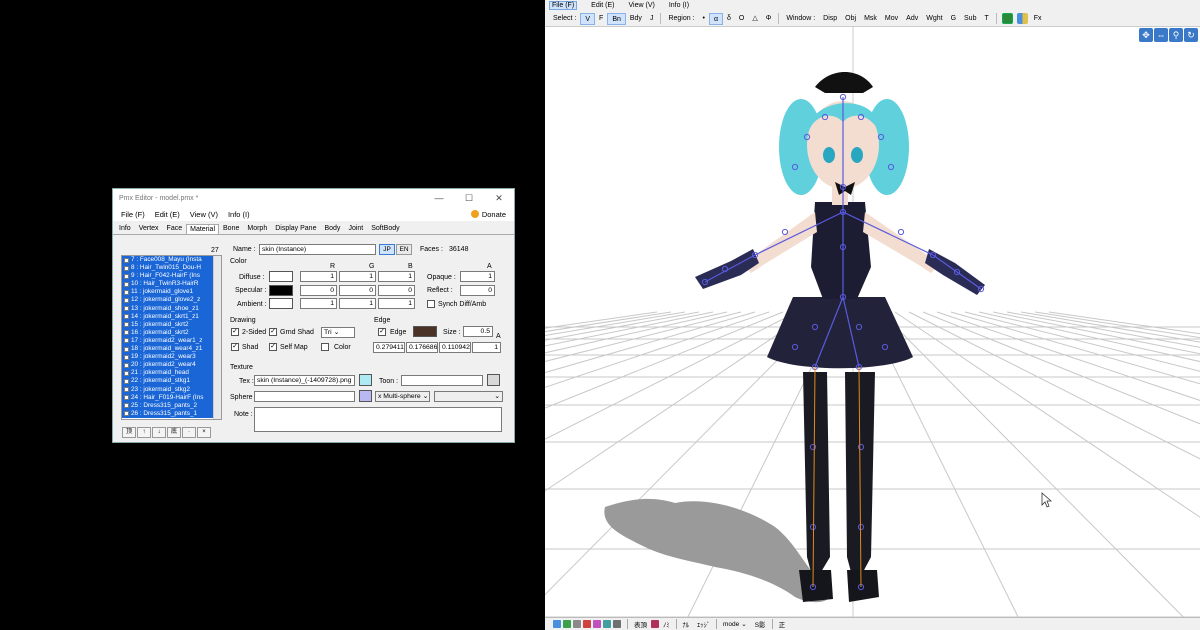 This screenshot has width=1200, height=630. Describe the element at coordinates (167, 308) in the screenshot. I see `material-list-item: 13 : jokermaid_shoe_z1` at that location.